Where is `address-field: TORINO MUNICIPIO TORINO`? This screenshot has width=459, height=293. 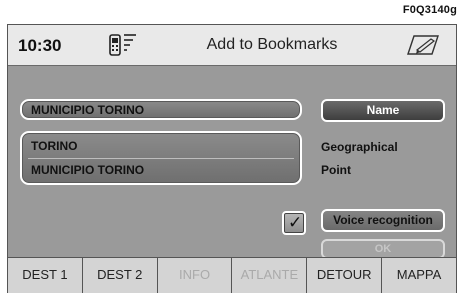 address-field: TORINO MUNICIPIO TORINO is located at coordinates (161, 158).